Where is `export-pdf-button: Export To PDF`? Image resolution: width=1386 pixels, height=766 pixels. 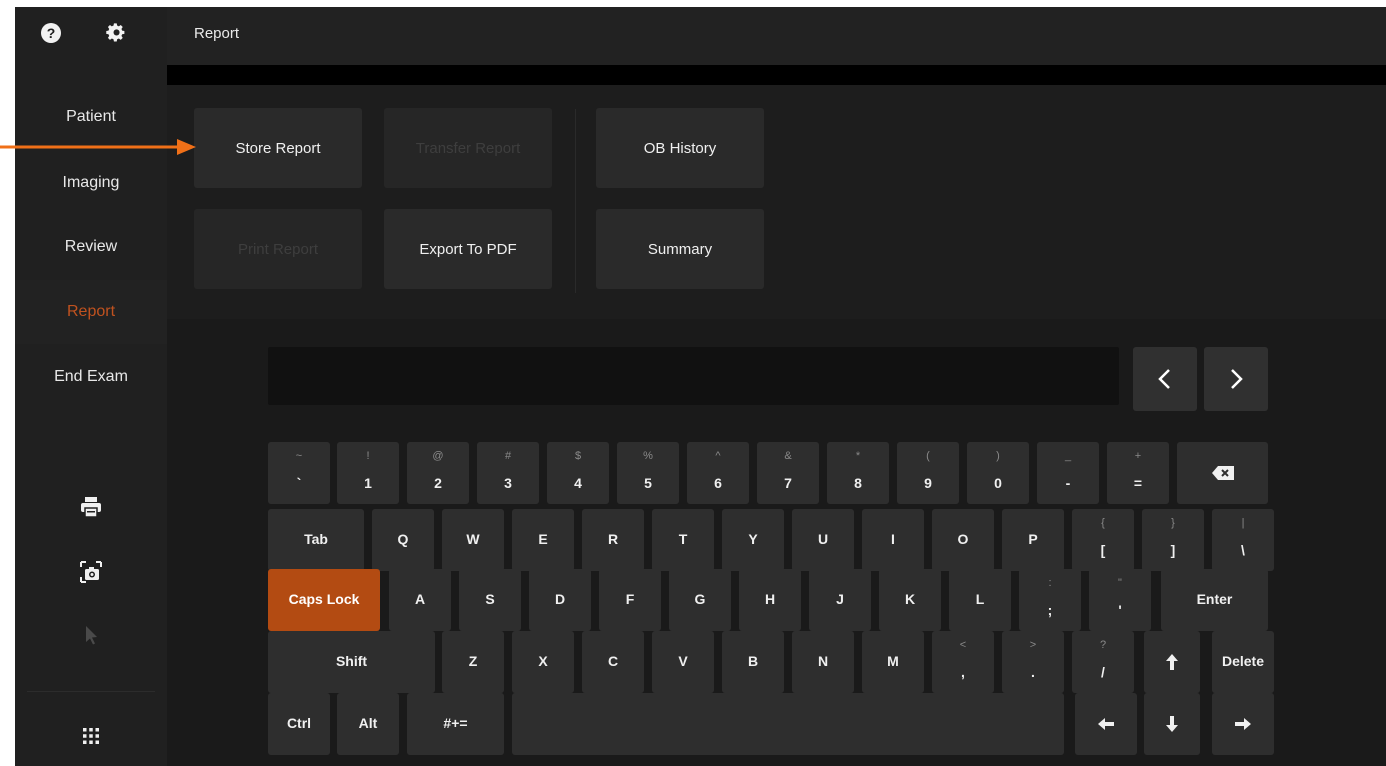
export-pdf-button: Export To PDF is located at coordinates (468, 249).